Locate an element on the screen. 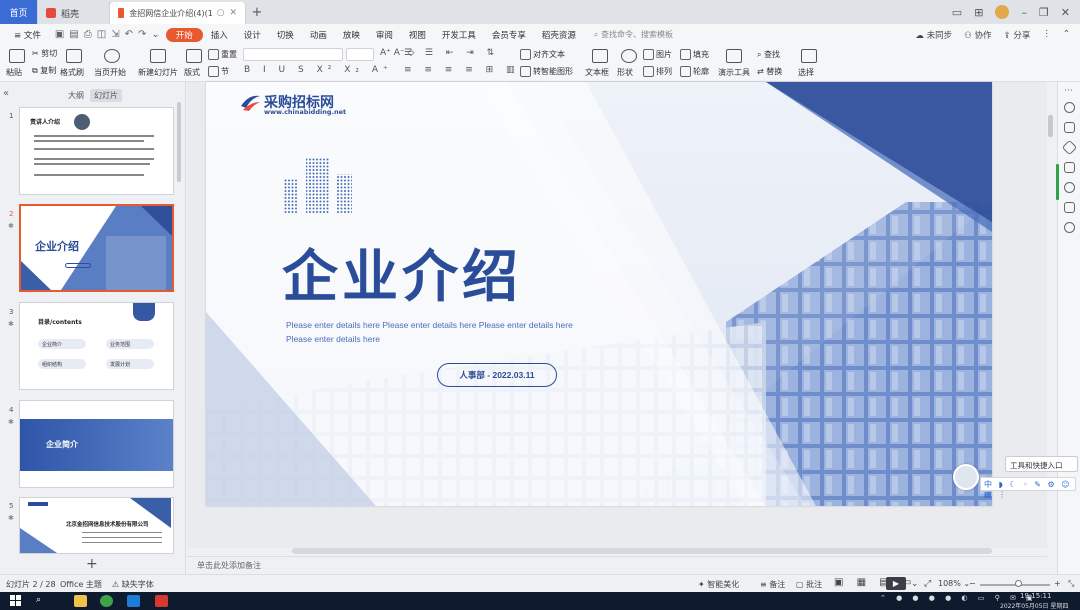 This screenshot has height=610, width=1080. fill-button: 填充 is located at coordinates (694, 54).